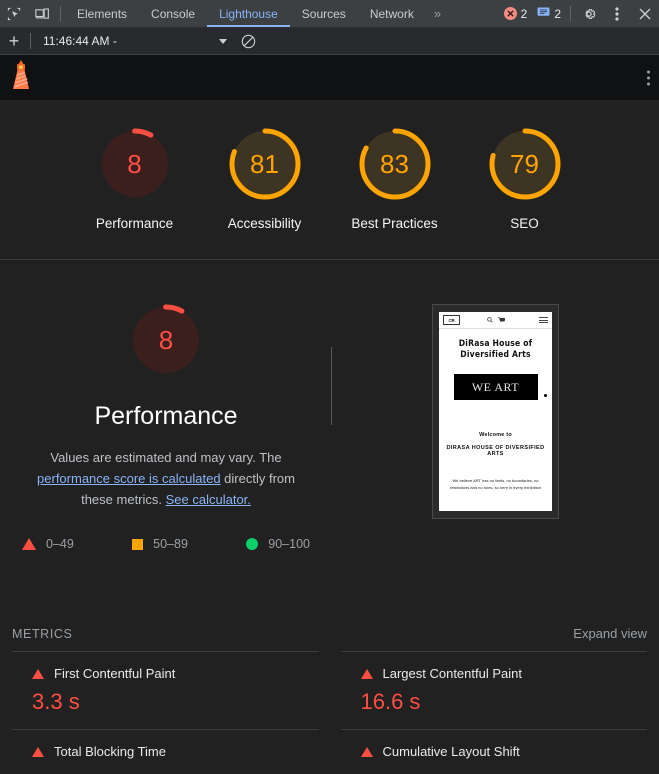  What do you see at coordinates (166, 457) in the screenshot?
I see `desc-text-1: Values are estimated and may vary. The` at bounding box center [166, 457].